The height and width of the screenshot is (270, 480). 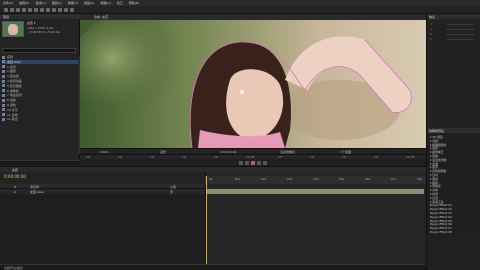 I want to click on menu-item: 图层(L), so click(x=57, y=3).